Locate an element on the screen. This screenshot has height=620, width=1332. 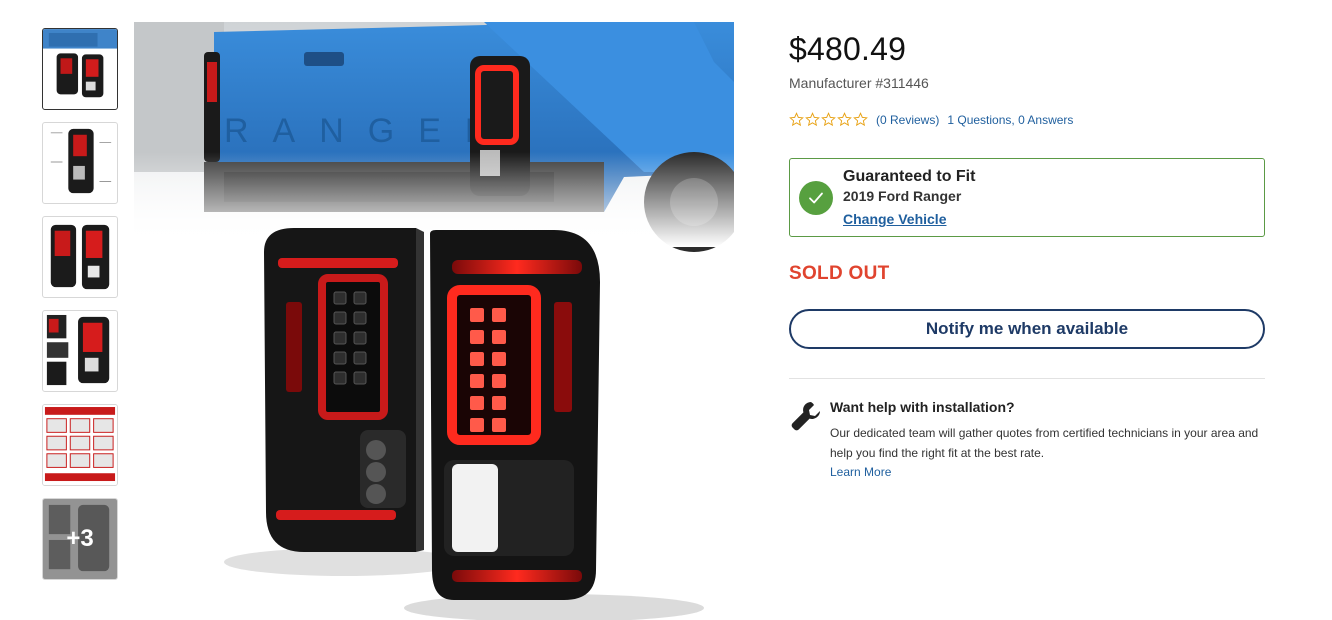
installation-title: Want help with installation? is located at coordinates (922, 407).